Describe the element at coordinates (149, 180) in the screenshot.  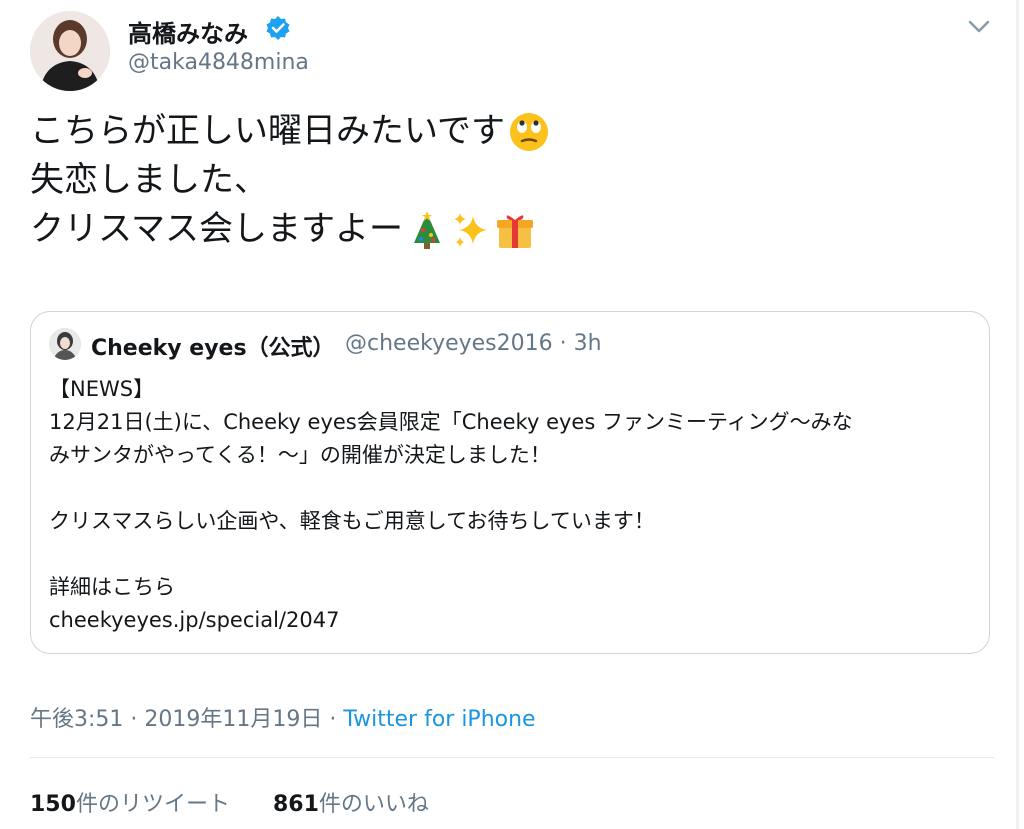
I see `tweet-line: 失恋しました、` at that location.